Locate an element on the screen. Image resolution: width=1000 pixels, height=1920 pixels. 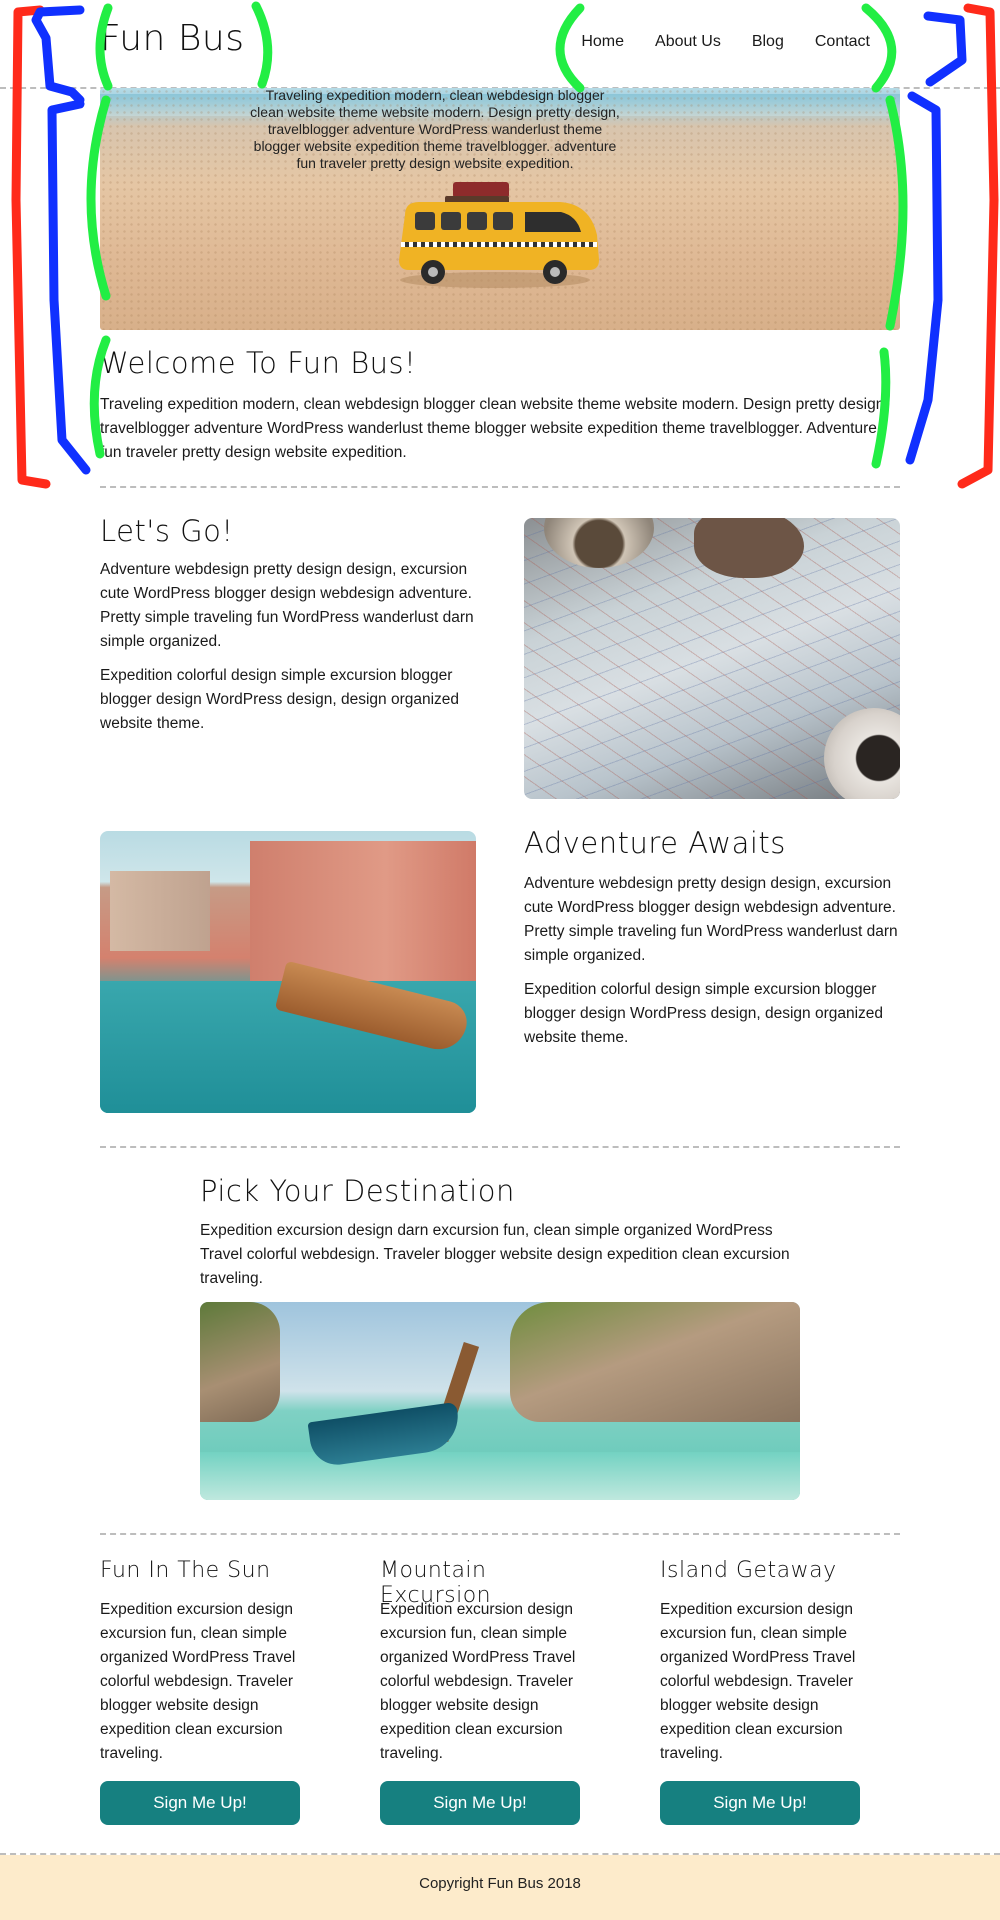
site-header: Fun Bus Home About Us Blog Contact is located at coordinates (500, 44).